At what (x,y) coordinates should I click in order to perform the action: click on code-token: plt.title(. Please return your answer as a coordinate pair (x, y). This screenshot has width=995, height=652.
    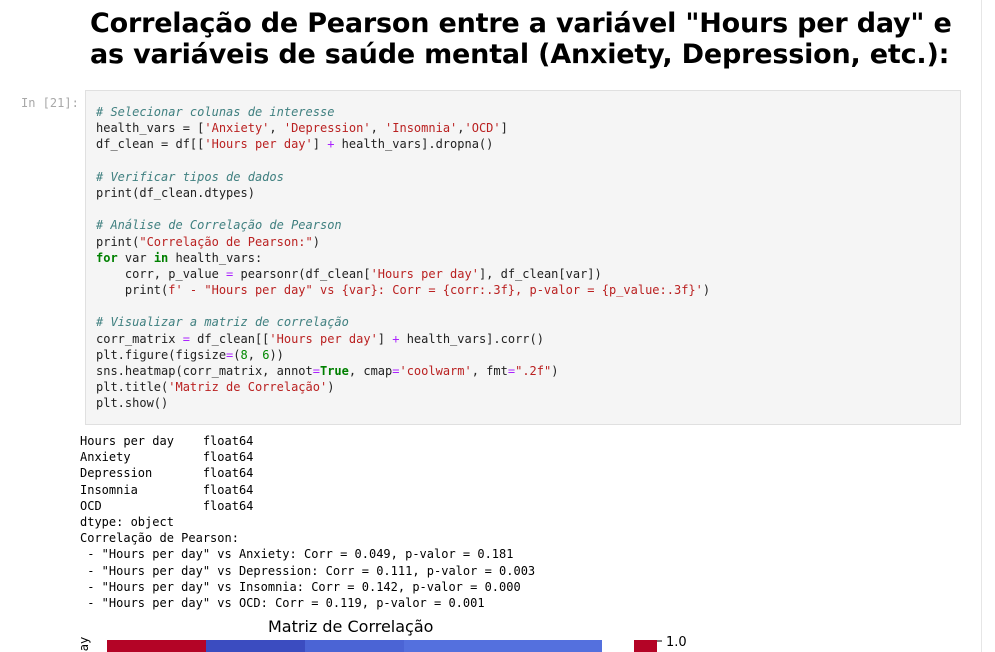
    Looking at the image, I should click on (132, 387).